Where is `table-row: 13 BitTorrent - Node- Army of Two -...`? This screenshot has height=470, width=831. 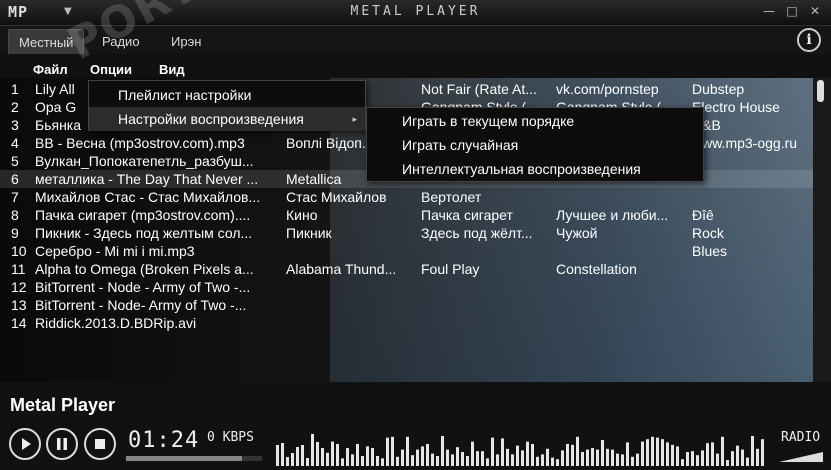 table-row: 13 BitTorrent - Node- Army of Two -... is located at coordinates (406, 305).